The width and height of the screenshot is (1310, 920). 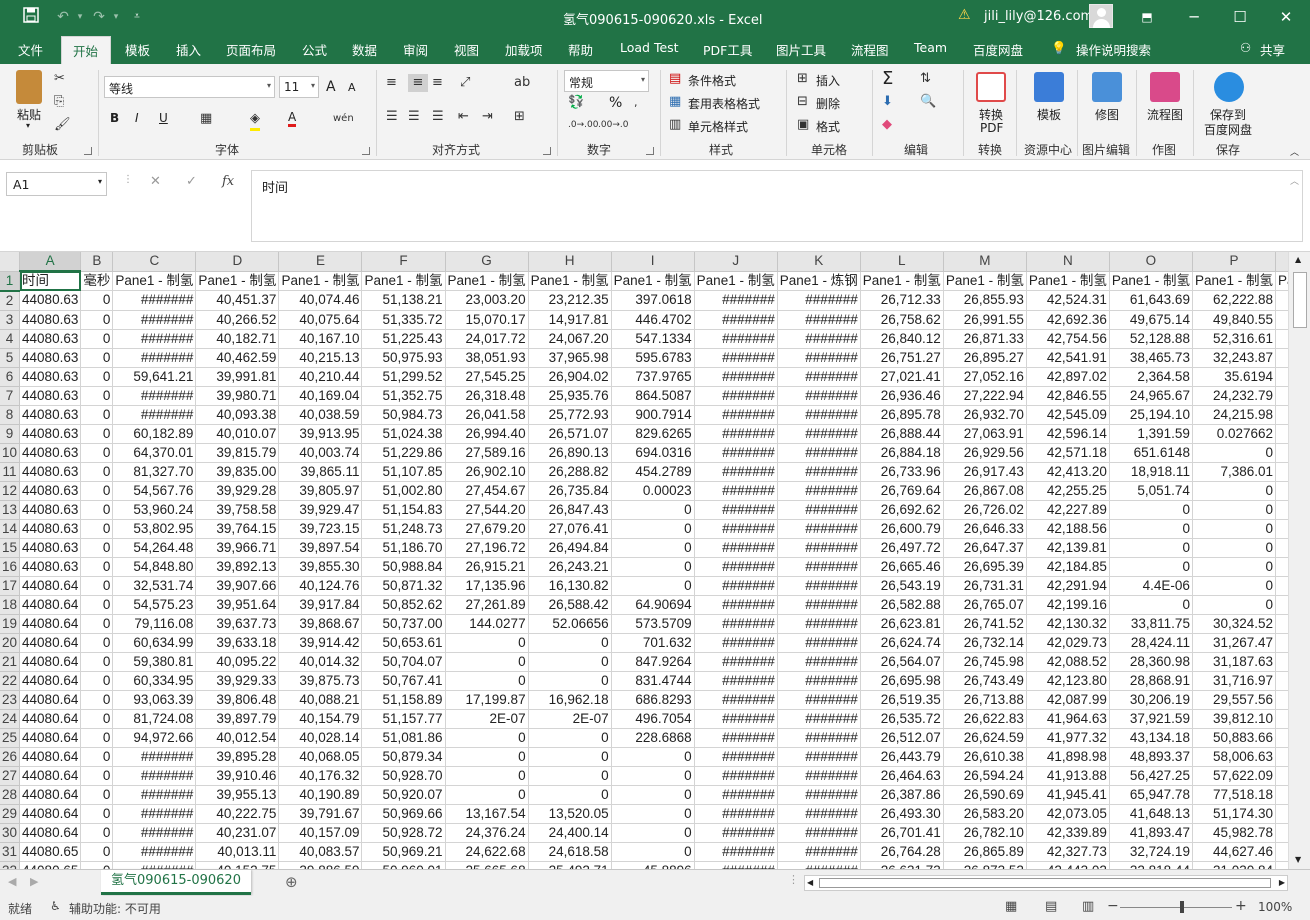 What do you see at coordinates (1234, 719) in the screenshot?
I see `cell: 39,812.10` at bounding box center [1234, 719].